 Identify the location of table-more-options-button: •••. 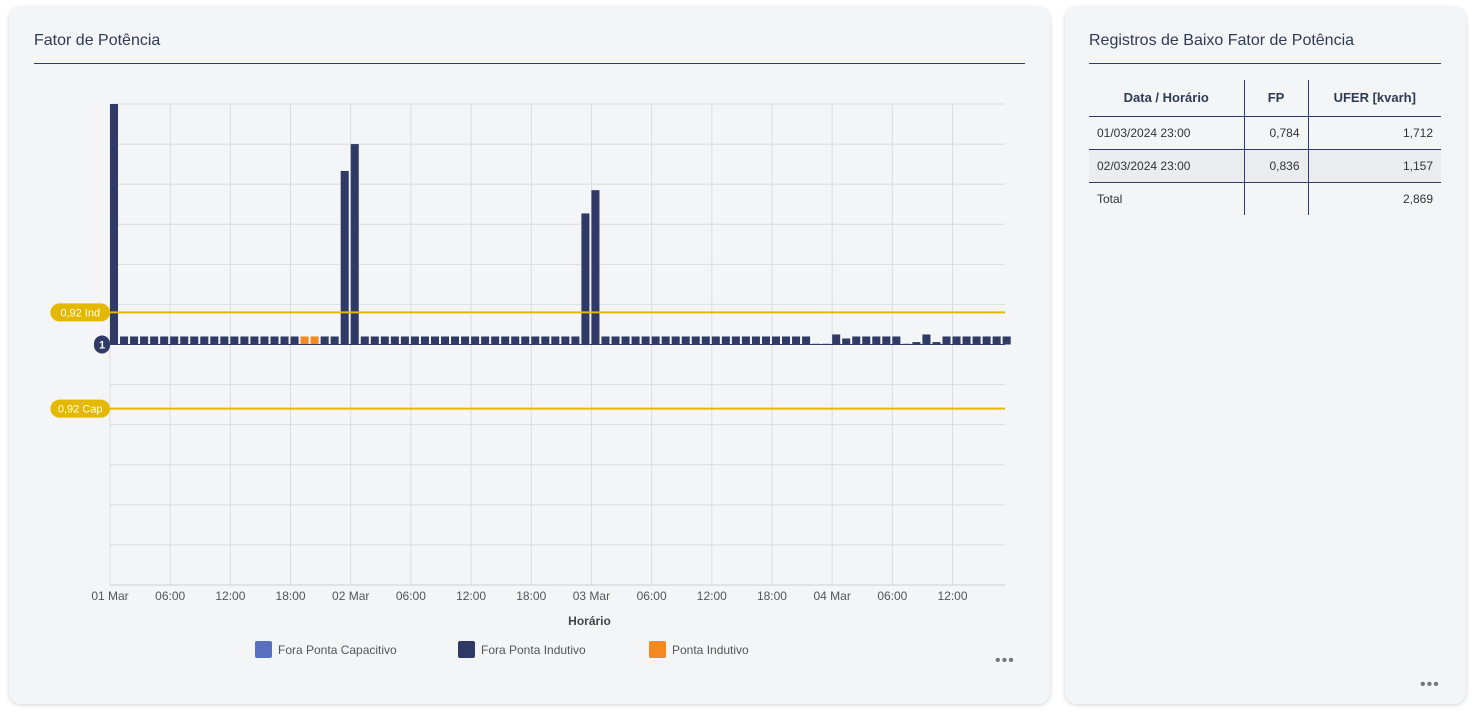
(1430, 685).